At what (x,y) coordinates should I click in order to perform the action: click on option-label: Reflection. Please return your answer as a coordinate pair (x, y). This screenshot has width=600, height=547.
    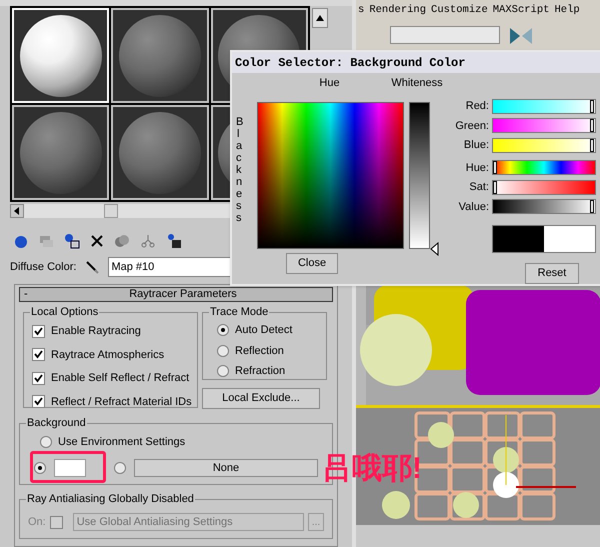
    Looking at the image, I should click on (259, 351).